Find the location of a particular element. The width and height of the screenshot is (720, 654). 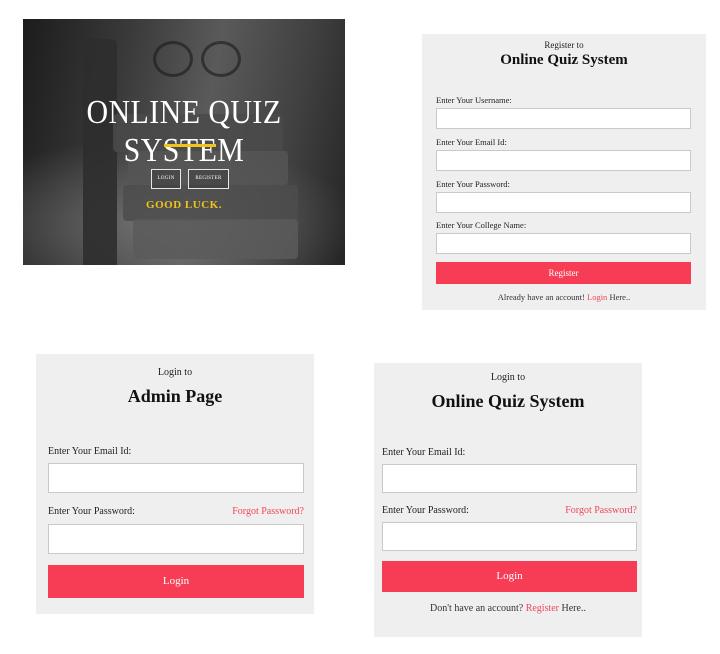

register-link: Register is located at coordinates (542, 608).